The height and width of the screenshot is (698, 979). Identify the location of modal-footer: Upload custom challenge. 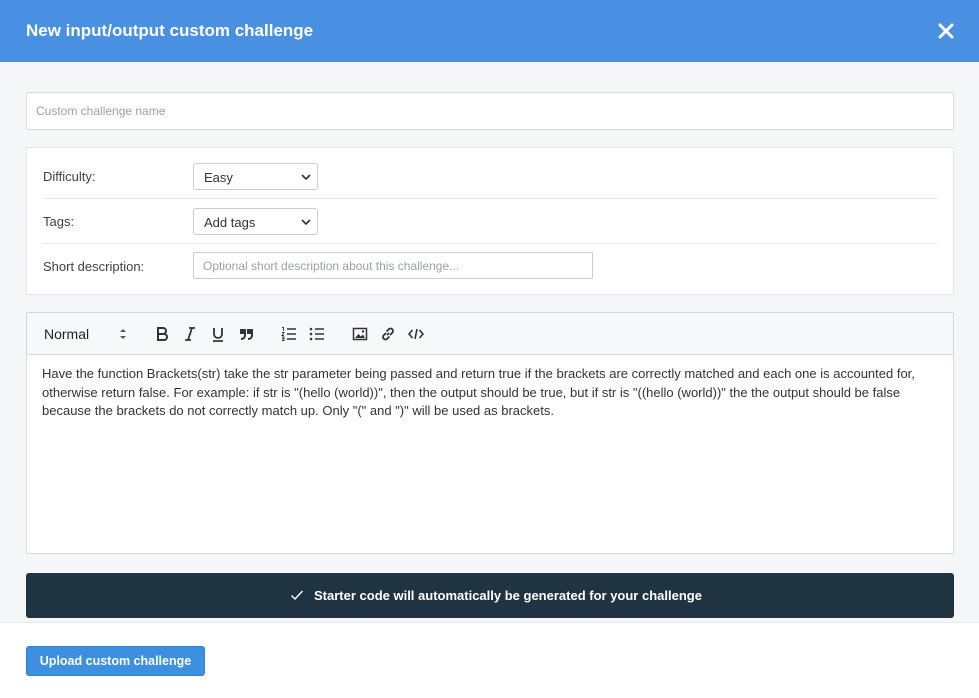
(489, 660).